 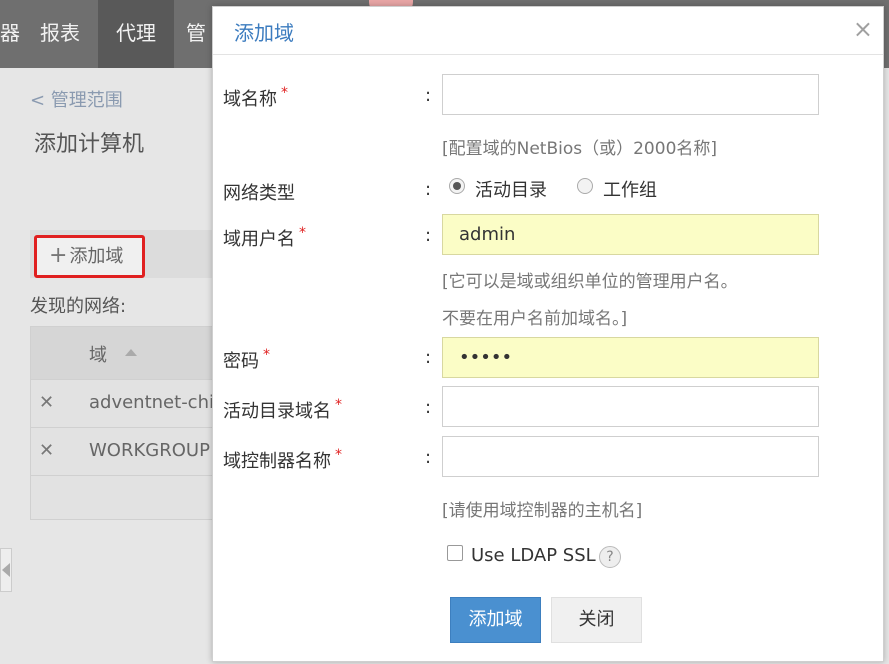 What do you see at coordinates (157, 402) in the screenshot?
I see `table-cell-domain: adventnet-chin` at bounding box center [157, 402].